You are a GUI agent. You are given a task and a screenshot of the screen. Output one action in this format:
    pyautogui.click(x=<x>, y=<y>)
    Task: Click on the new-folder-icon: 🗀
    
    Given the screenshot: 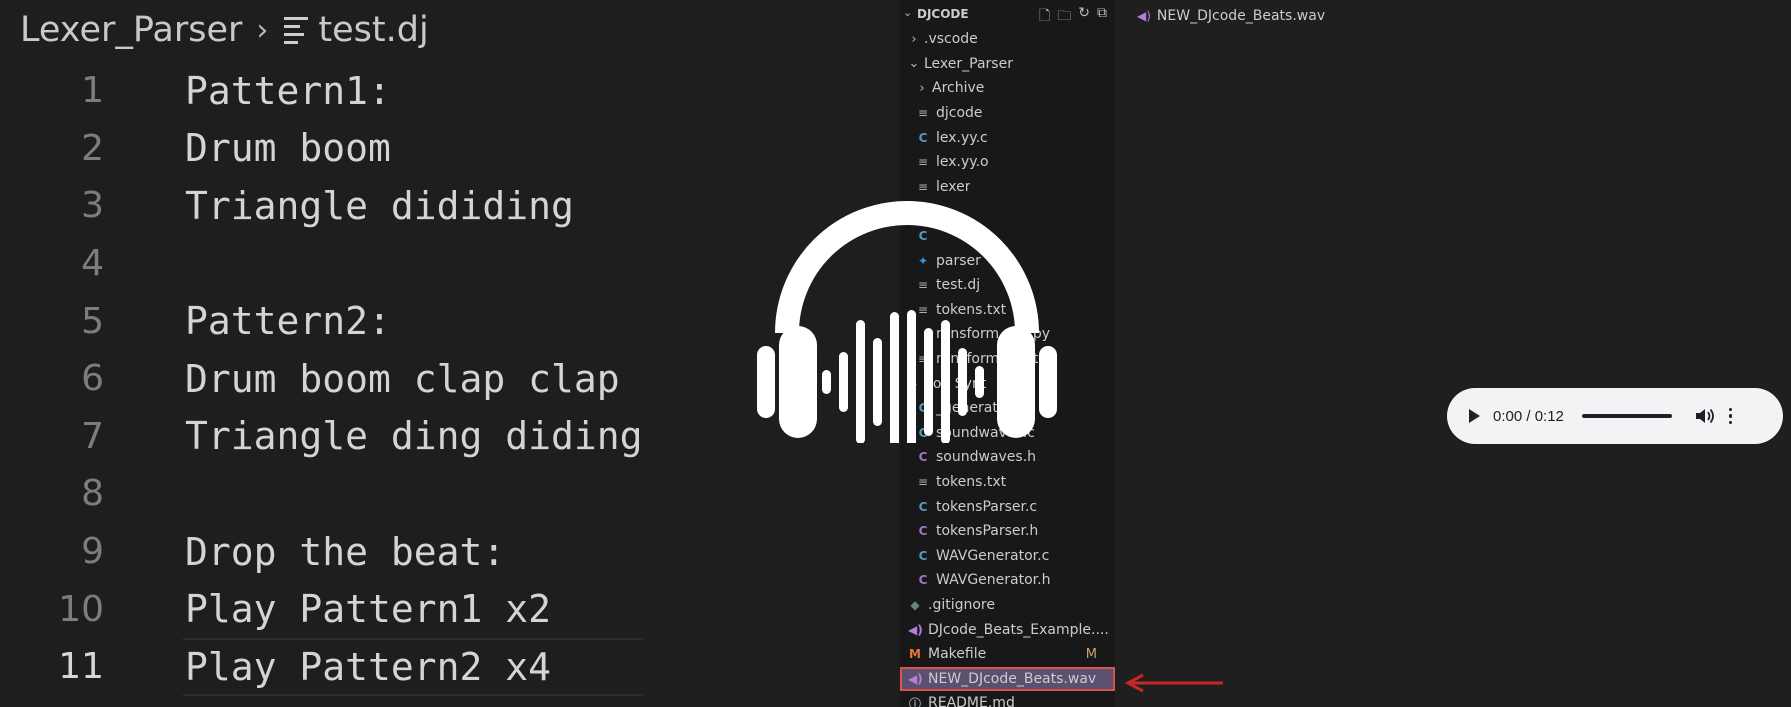 What is the action you would take?
    pyautogui.click(x=1064, y=17)
    